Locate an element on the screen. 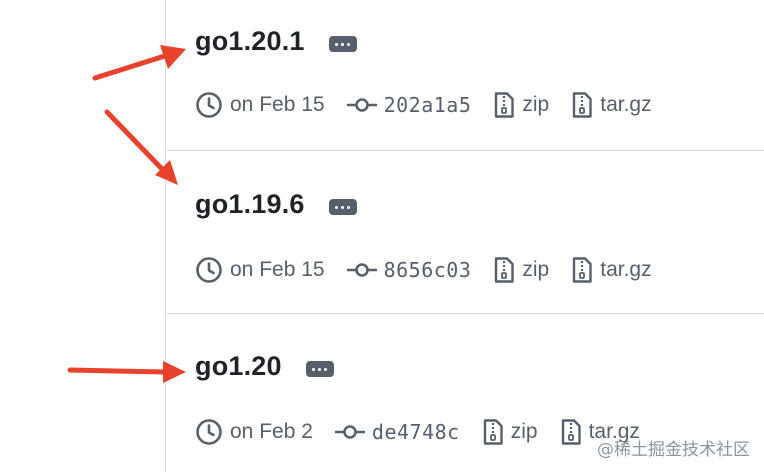 This screenshot has width=764, height=472. annotation-arrows is located at coordinates (126, 214).